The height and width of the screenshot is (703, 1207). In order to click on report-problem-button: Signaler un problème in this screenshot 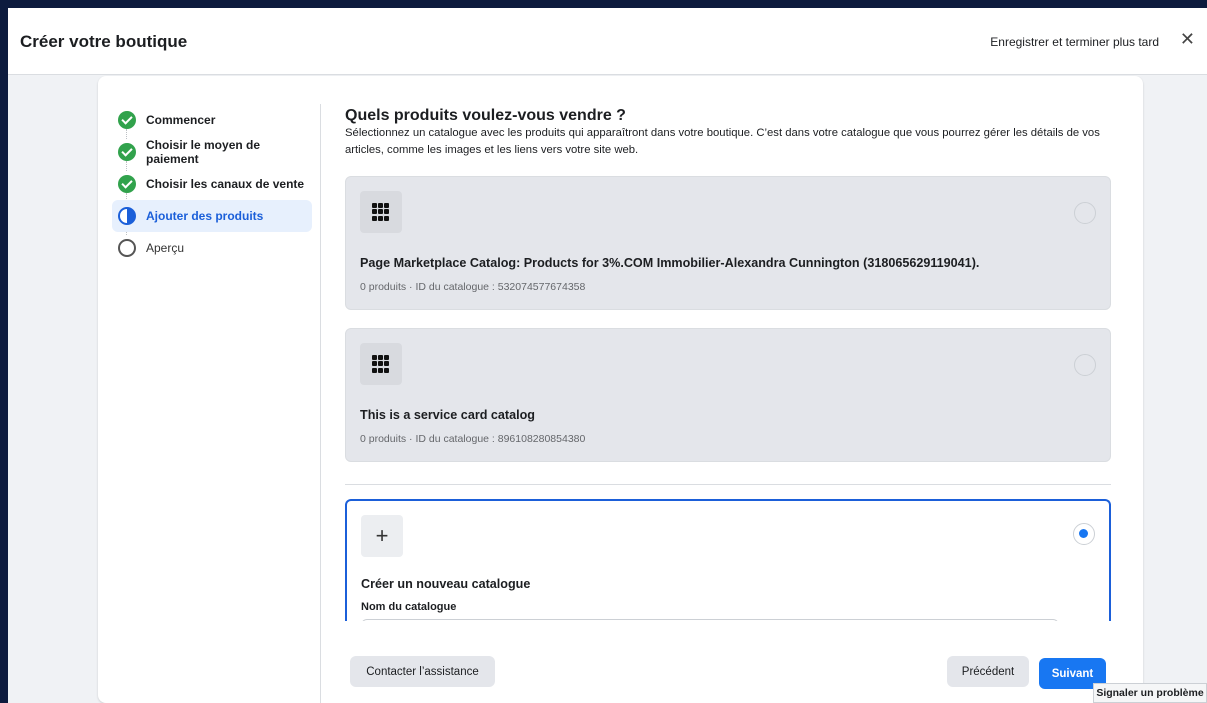, I will do `click(1150, 693)`.